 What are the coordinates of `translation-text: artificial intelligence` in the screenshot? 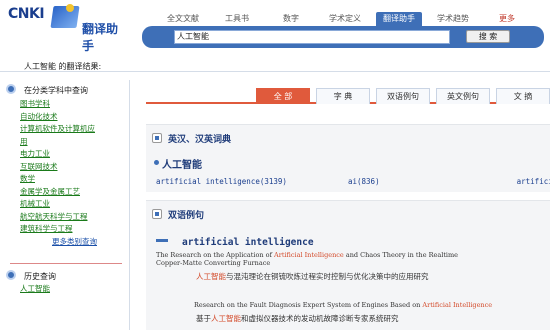 It's located at (208, 181).